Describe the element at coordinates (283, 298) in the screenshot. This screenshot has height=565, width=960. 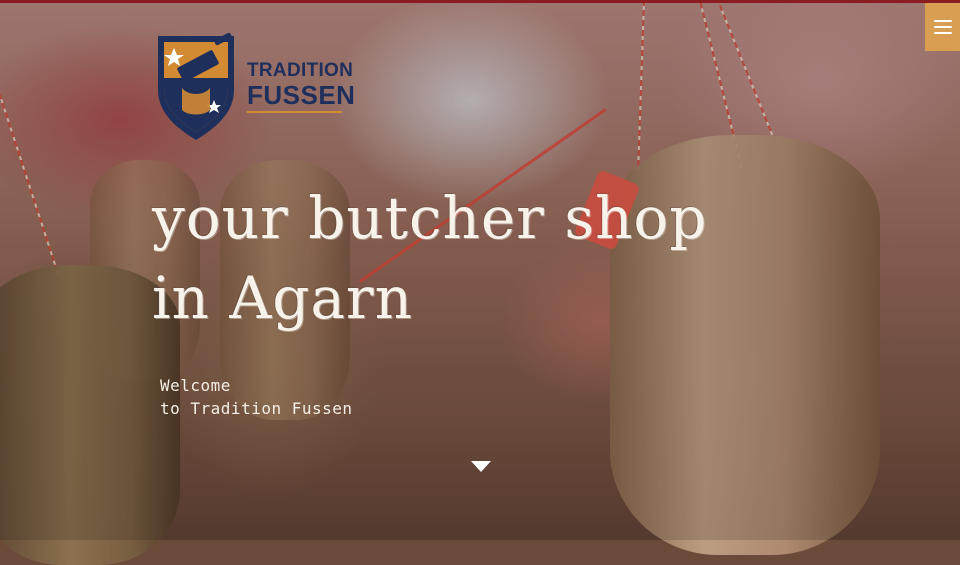
I see `headline-line2: in Agarn` at that location.